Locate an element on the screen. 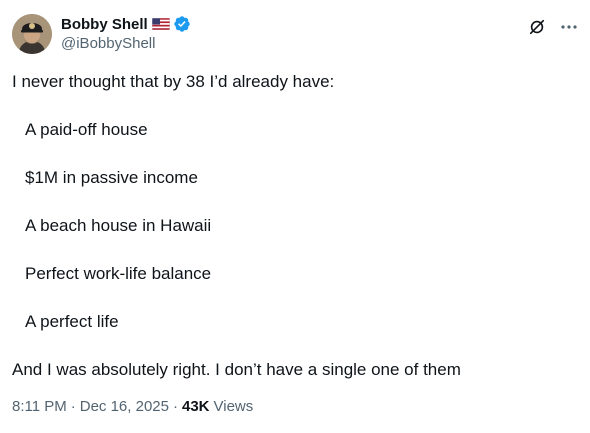  list-item: $1M in passive income is located at coordinates (111, 177).